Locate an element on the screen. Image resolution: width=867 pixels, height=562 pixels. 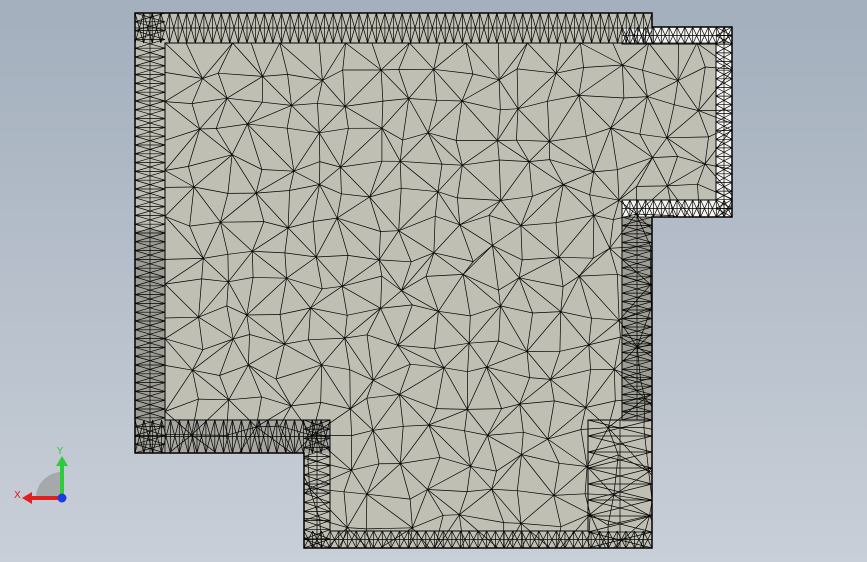
coordinate-triad: Y X is located at coordinates (41, 475).